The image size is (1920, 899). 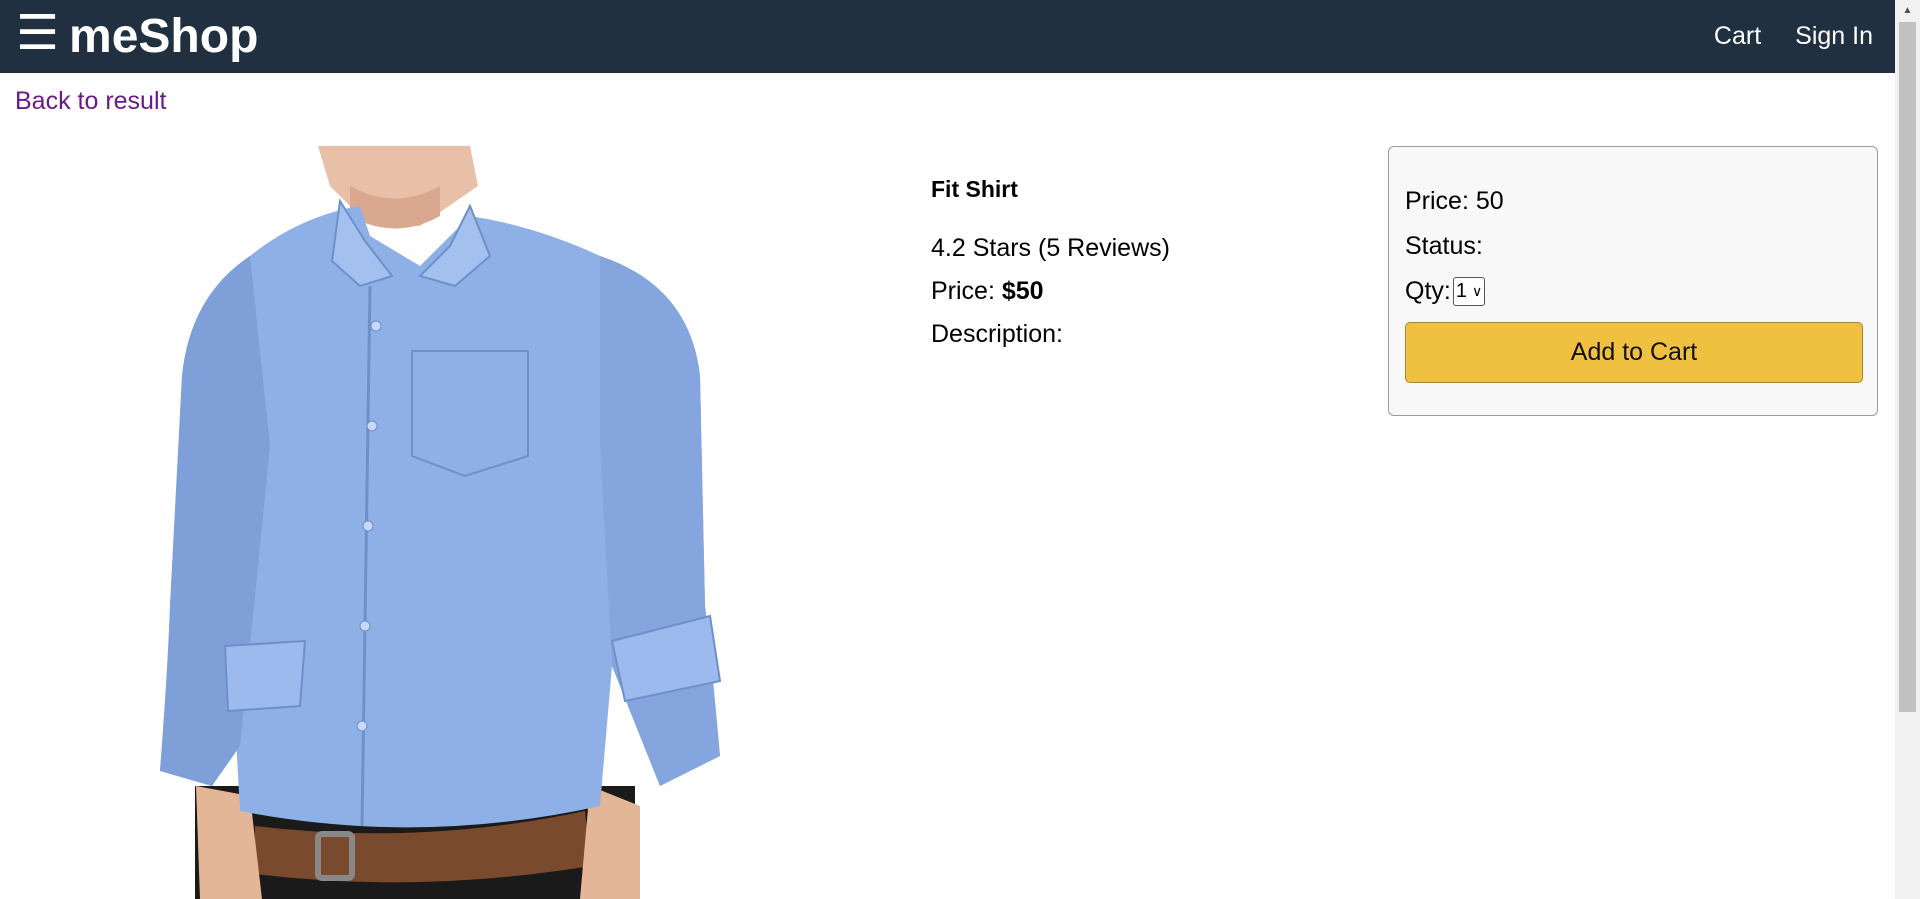 I want to click on vertical-scrollbar: ▲, so click(x=1907, y=449).